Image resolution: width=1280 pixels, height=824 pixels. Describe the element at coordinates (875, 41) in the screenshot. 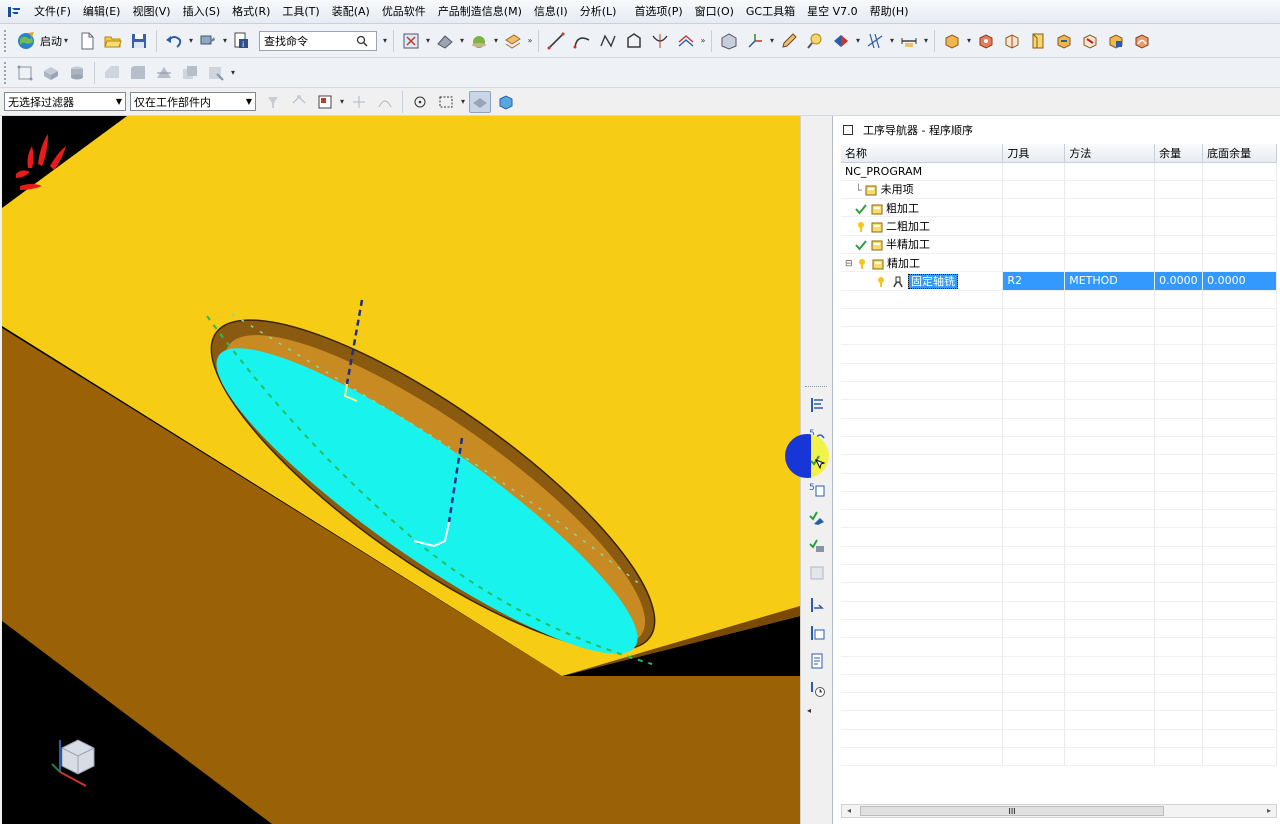

I see `grid-icon` at that location.